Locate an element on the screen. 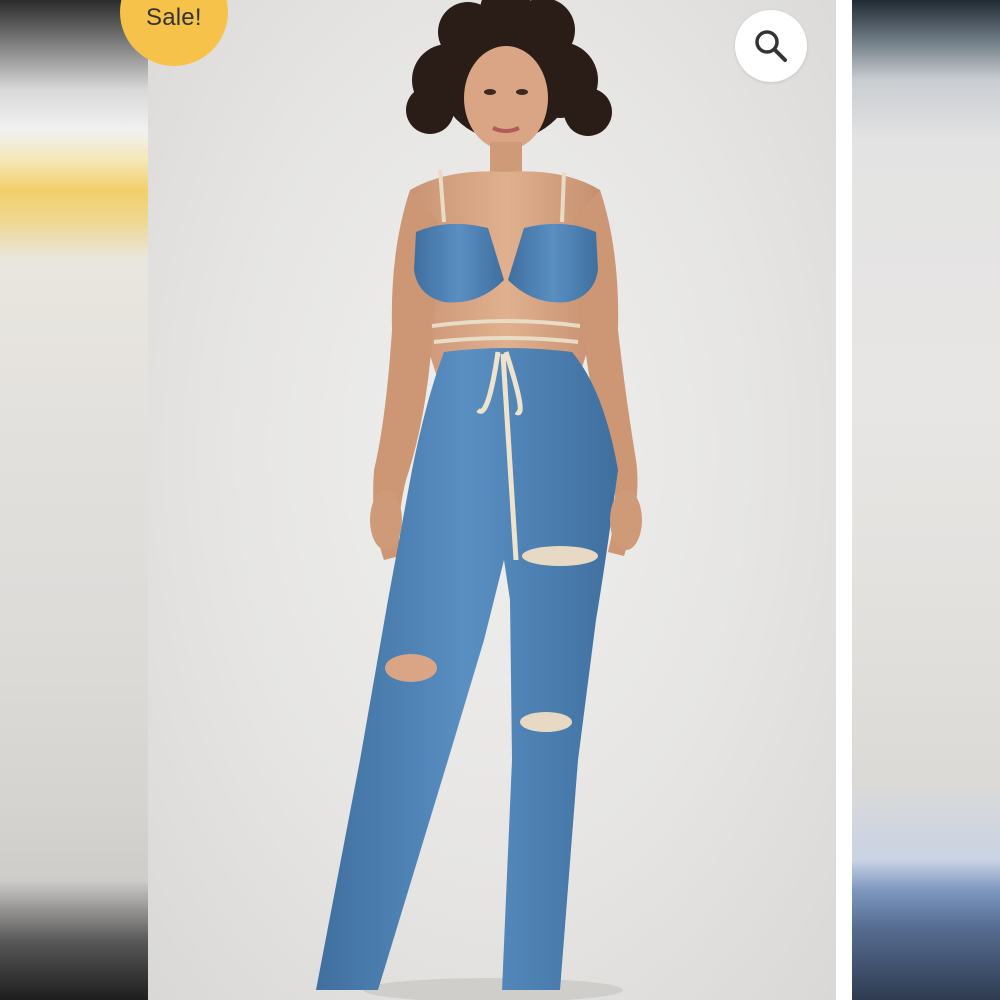 The image size is (1000, 1000). next-image-preview is located at coordinates (926, 500).